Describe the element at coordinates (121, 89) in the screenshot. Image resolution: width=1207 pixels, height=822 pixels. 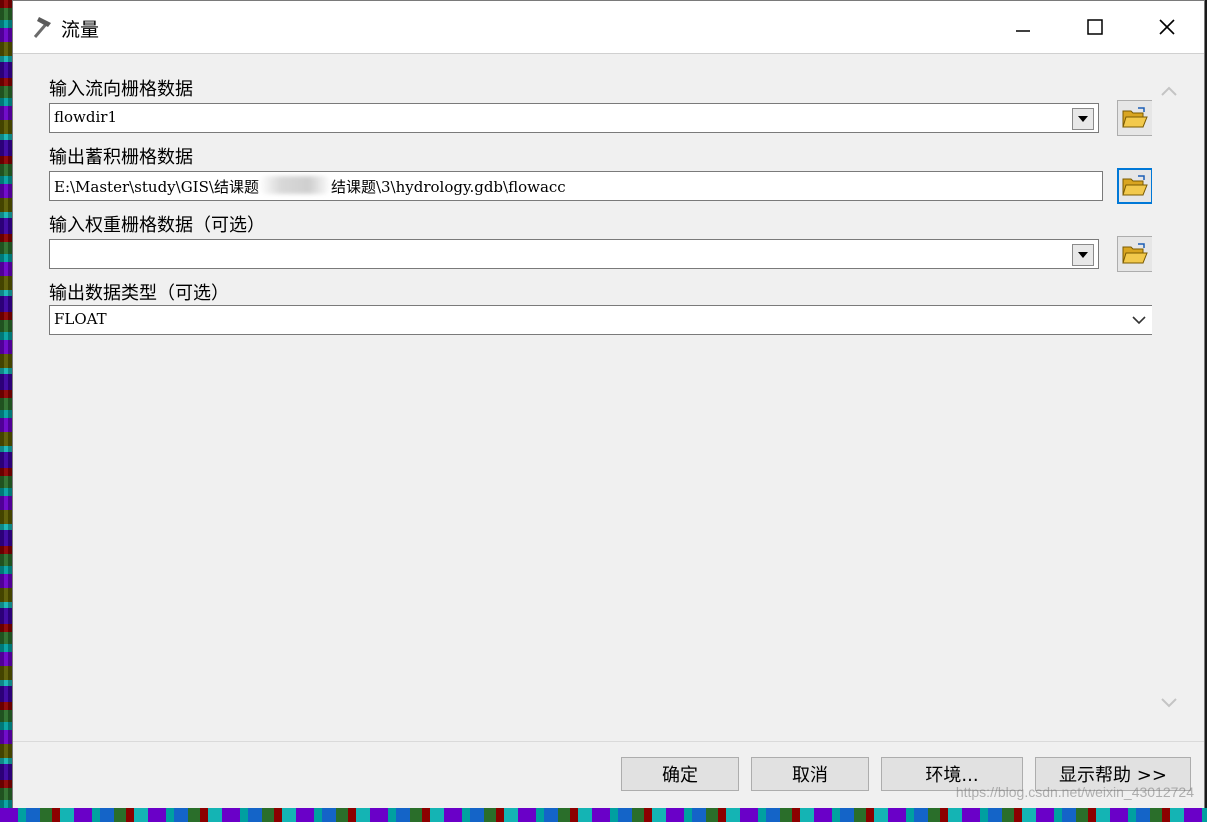
I see `input-flowdir-label: 输入流向栅格数据` at that location.